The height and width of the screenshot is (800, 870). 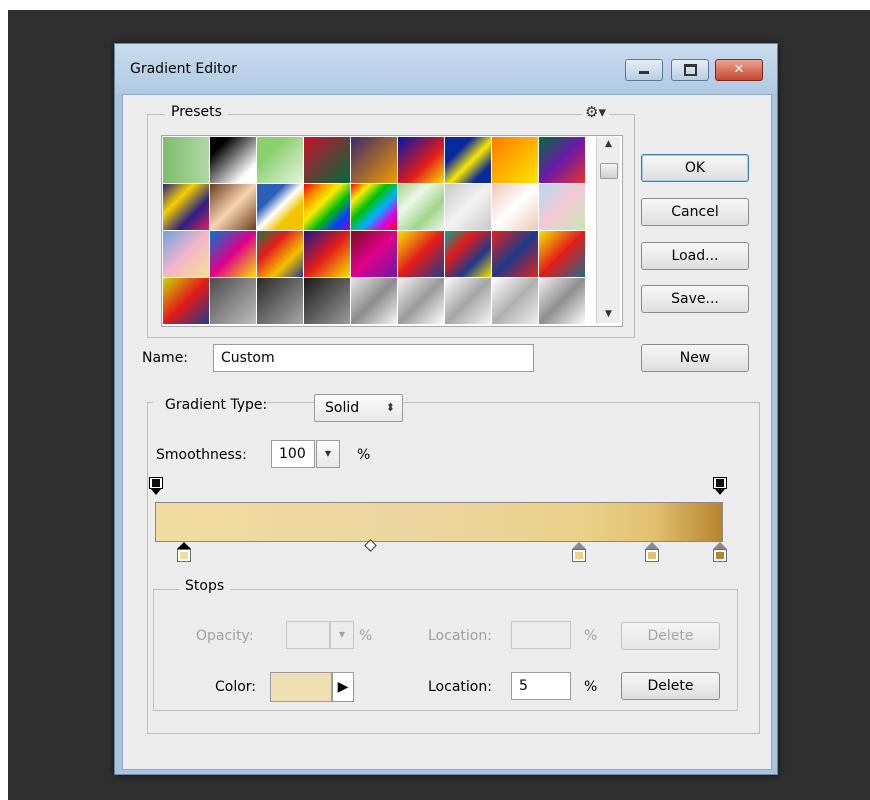 What do you see at coordinates (308, 635) in the screenshot?
I see `opacity-field` at bounding box center [308, 635].